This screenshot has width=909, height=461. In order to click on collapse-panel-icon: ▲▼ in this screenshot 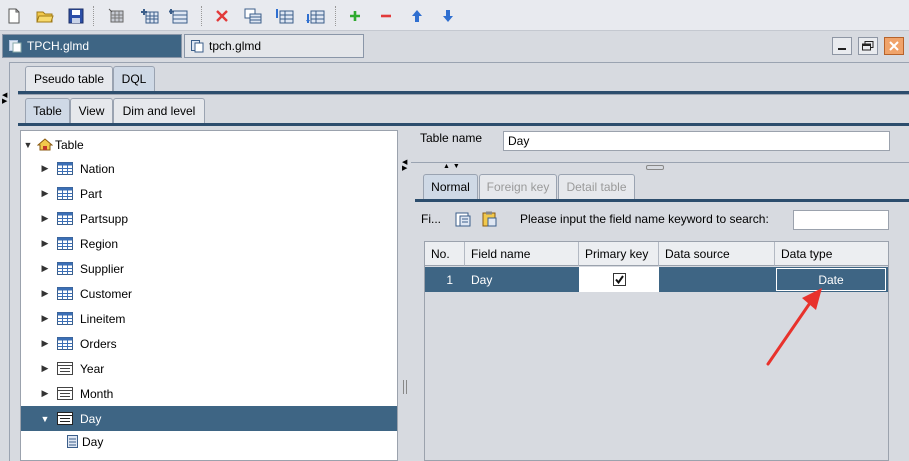, I will do `click(453, 166)`.